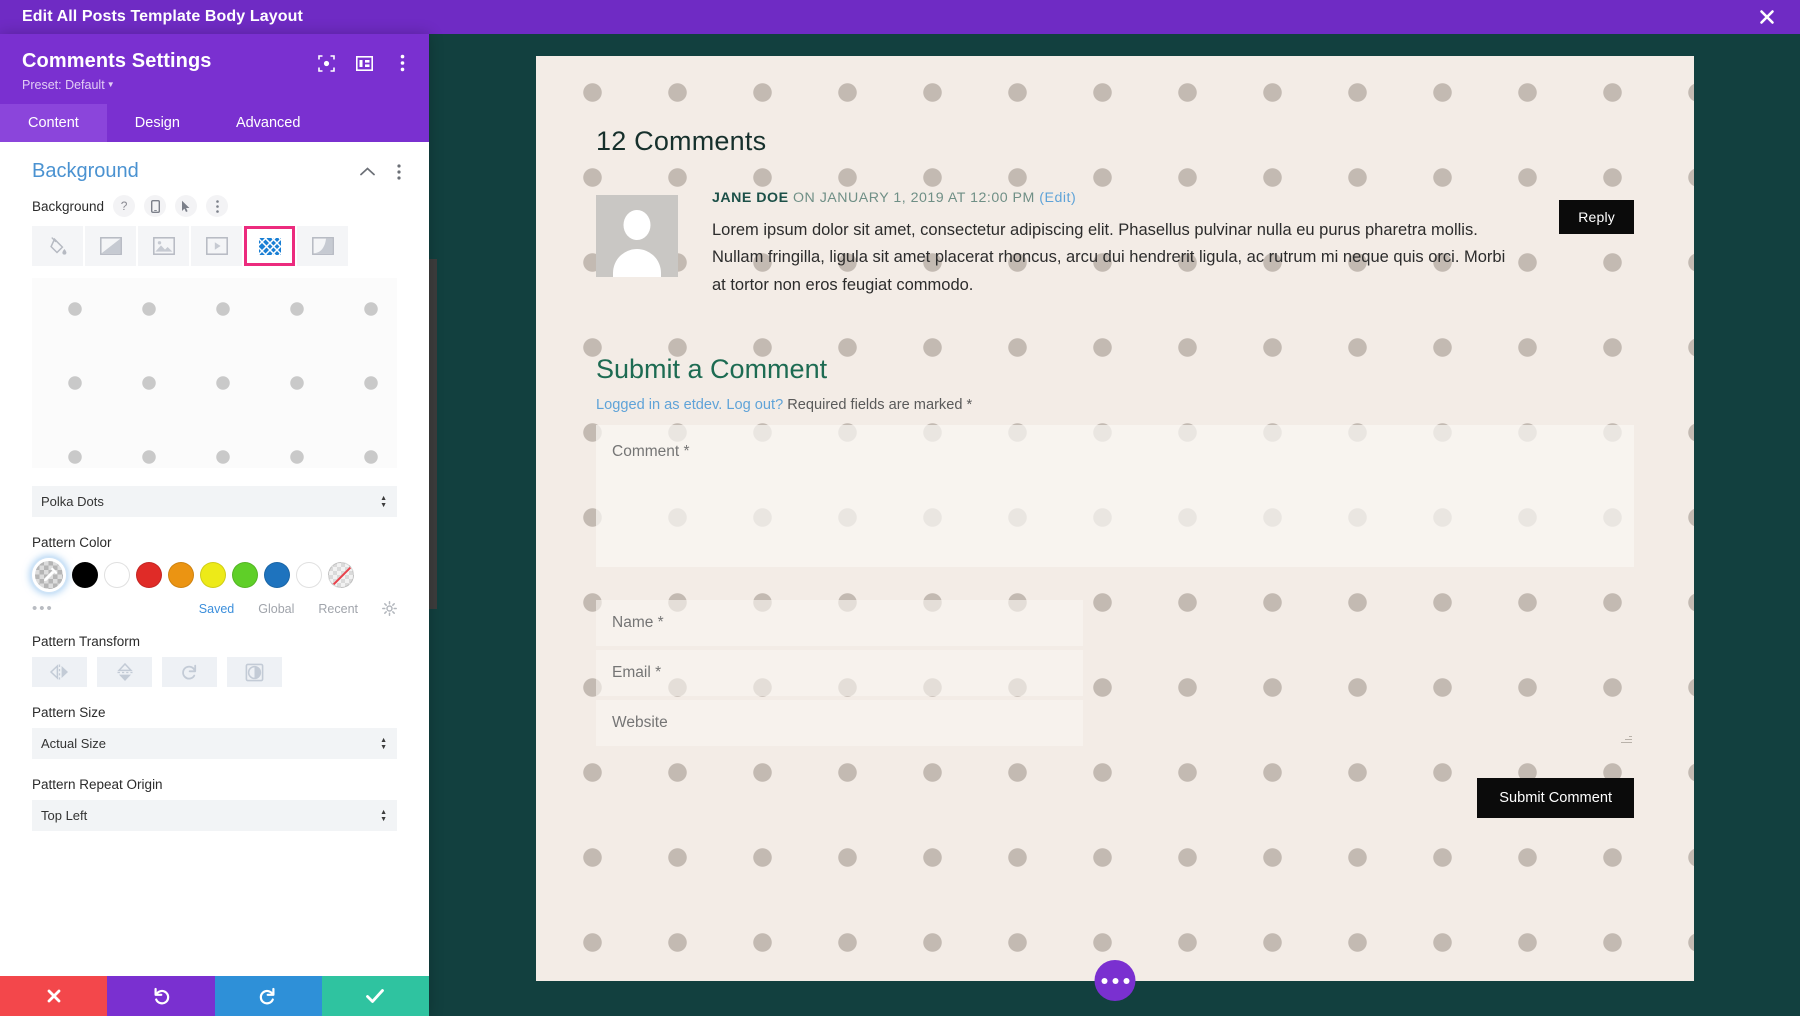 The image size is (1800, 1016). I want to click on comments-count-heading: 12 Comments, so click(681, 141).